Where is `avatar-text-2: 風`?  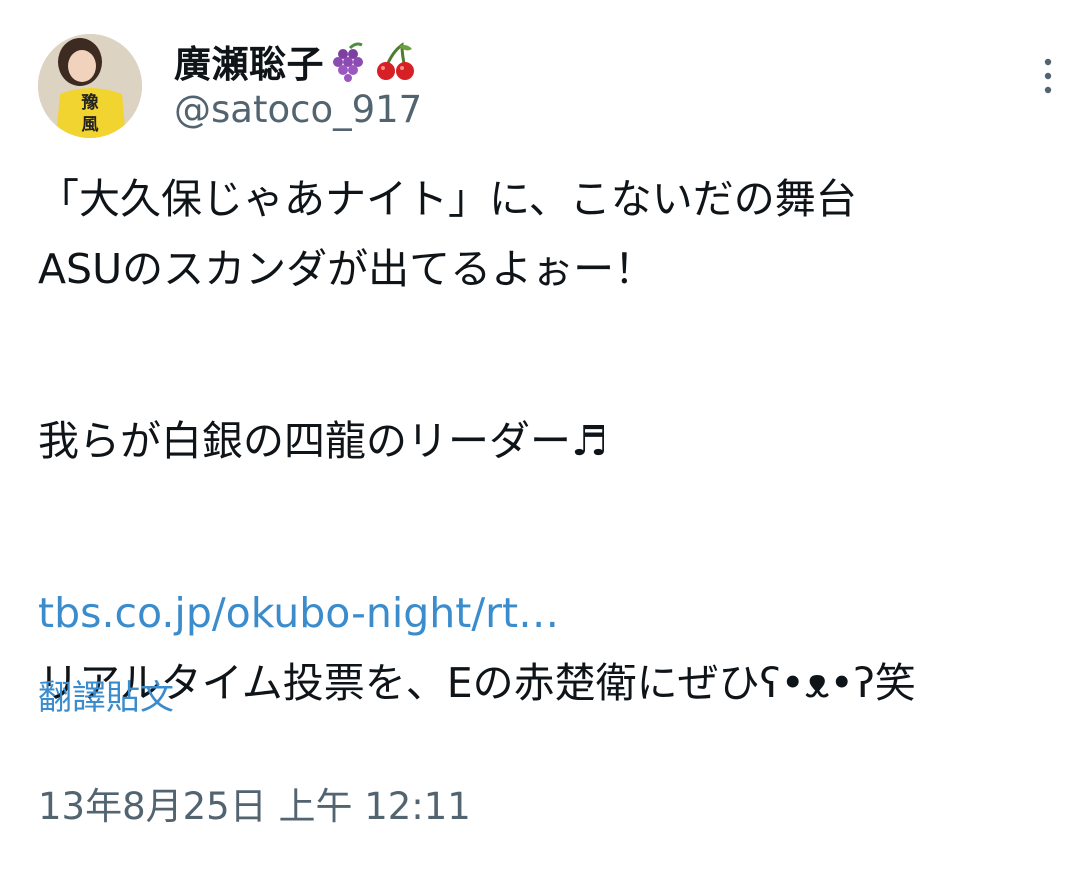 avatar-text-2: 風 is located at coordinates (90, 125).